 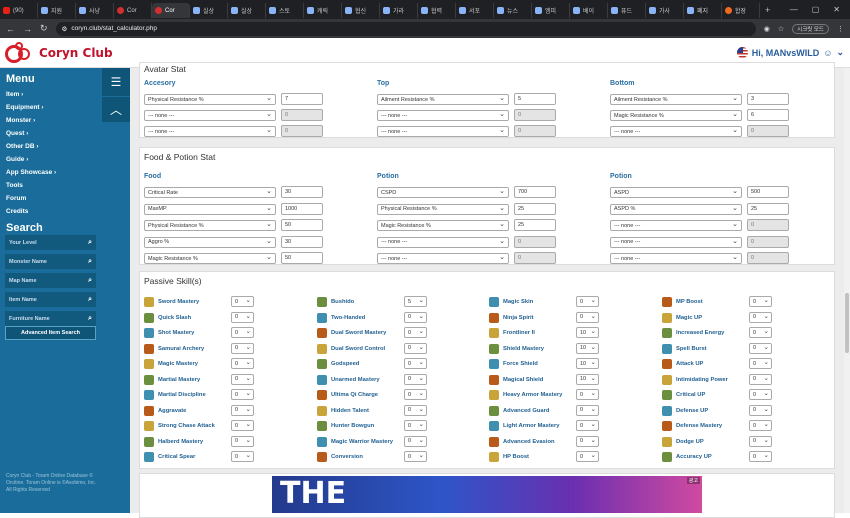 What do you see at coordinates (50, 318) in the screenshot?
I see `furniture-name-input: Furniture Name ⌕` at bounding box center [50, 318].